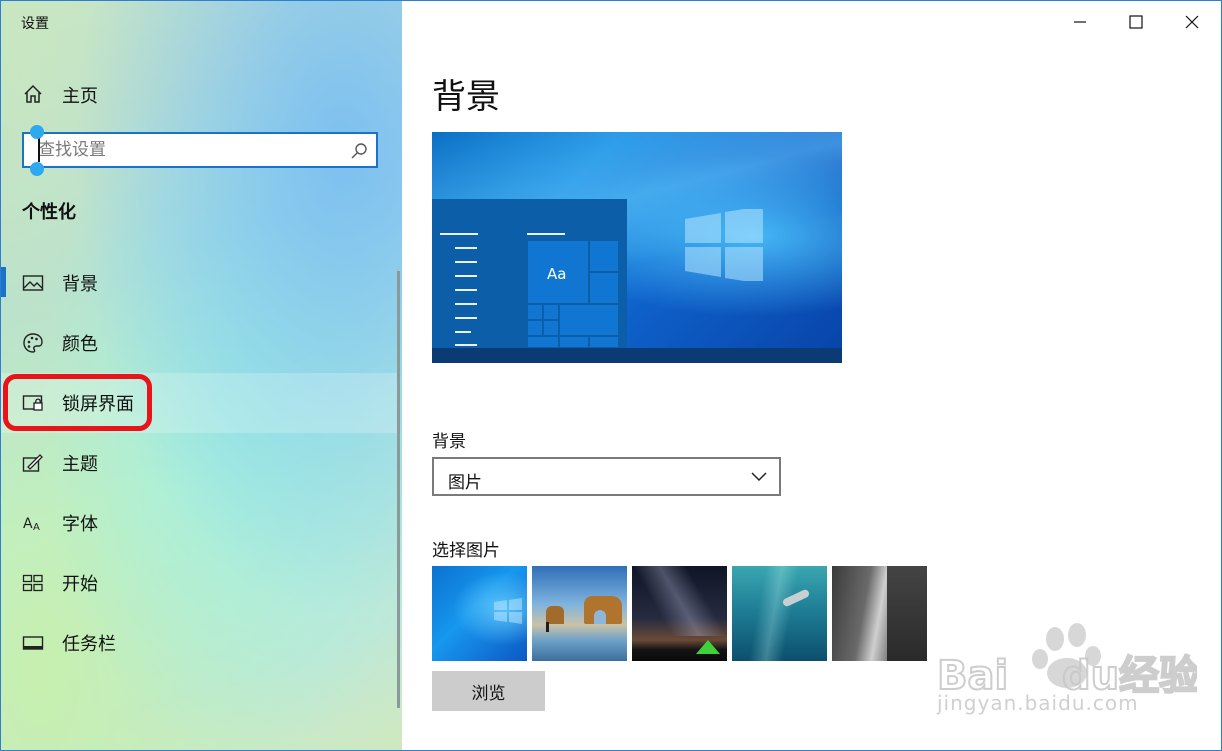 The image size is (1222, 751). I want to click on page-title: 背景, so click(466, 97).